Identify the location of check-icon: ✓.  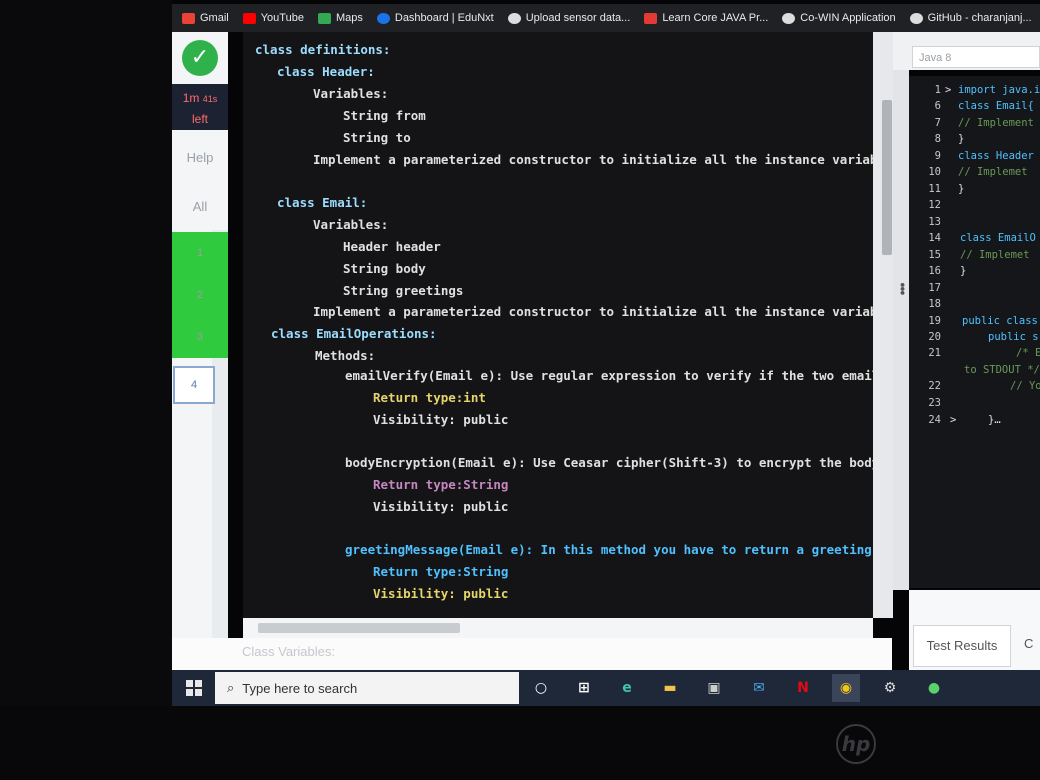
(200, 58).